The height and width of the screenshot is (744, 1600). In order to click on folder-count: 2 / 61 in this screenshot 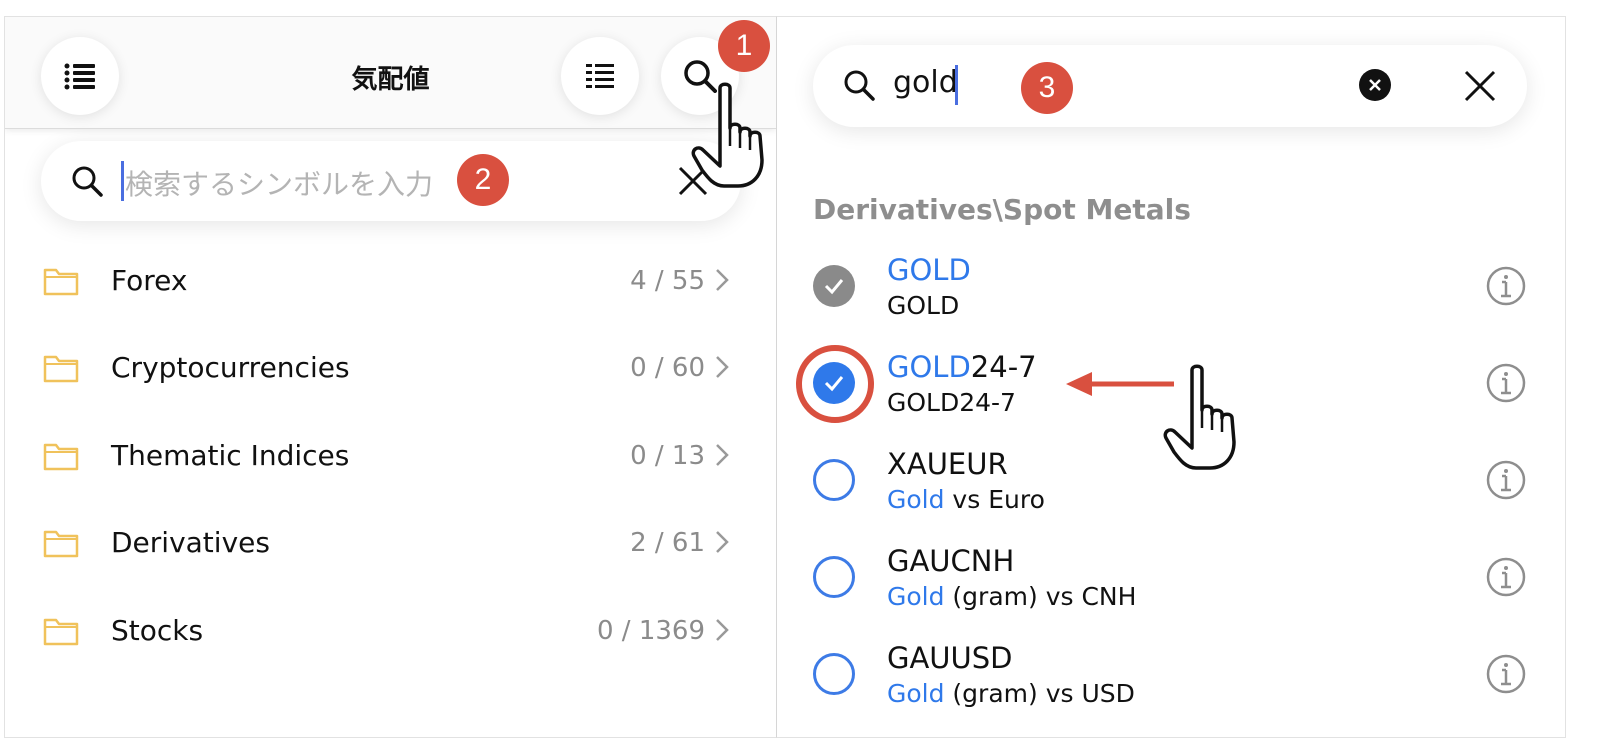, I will do `click(667, 543)`.